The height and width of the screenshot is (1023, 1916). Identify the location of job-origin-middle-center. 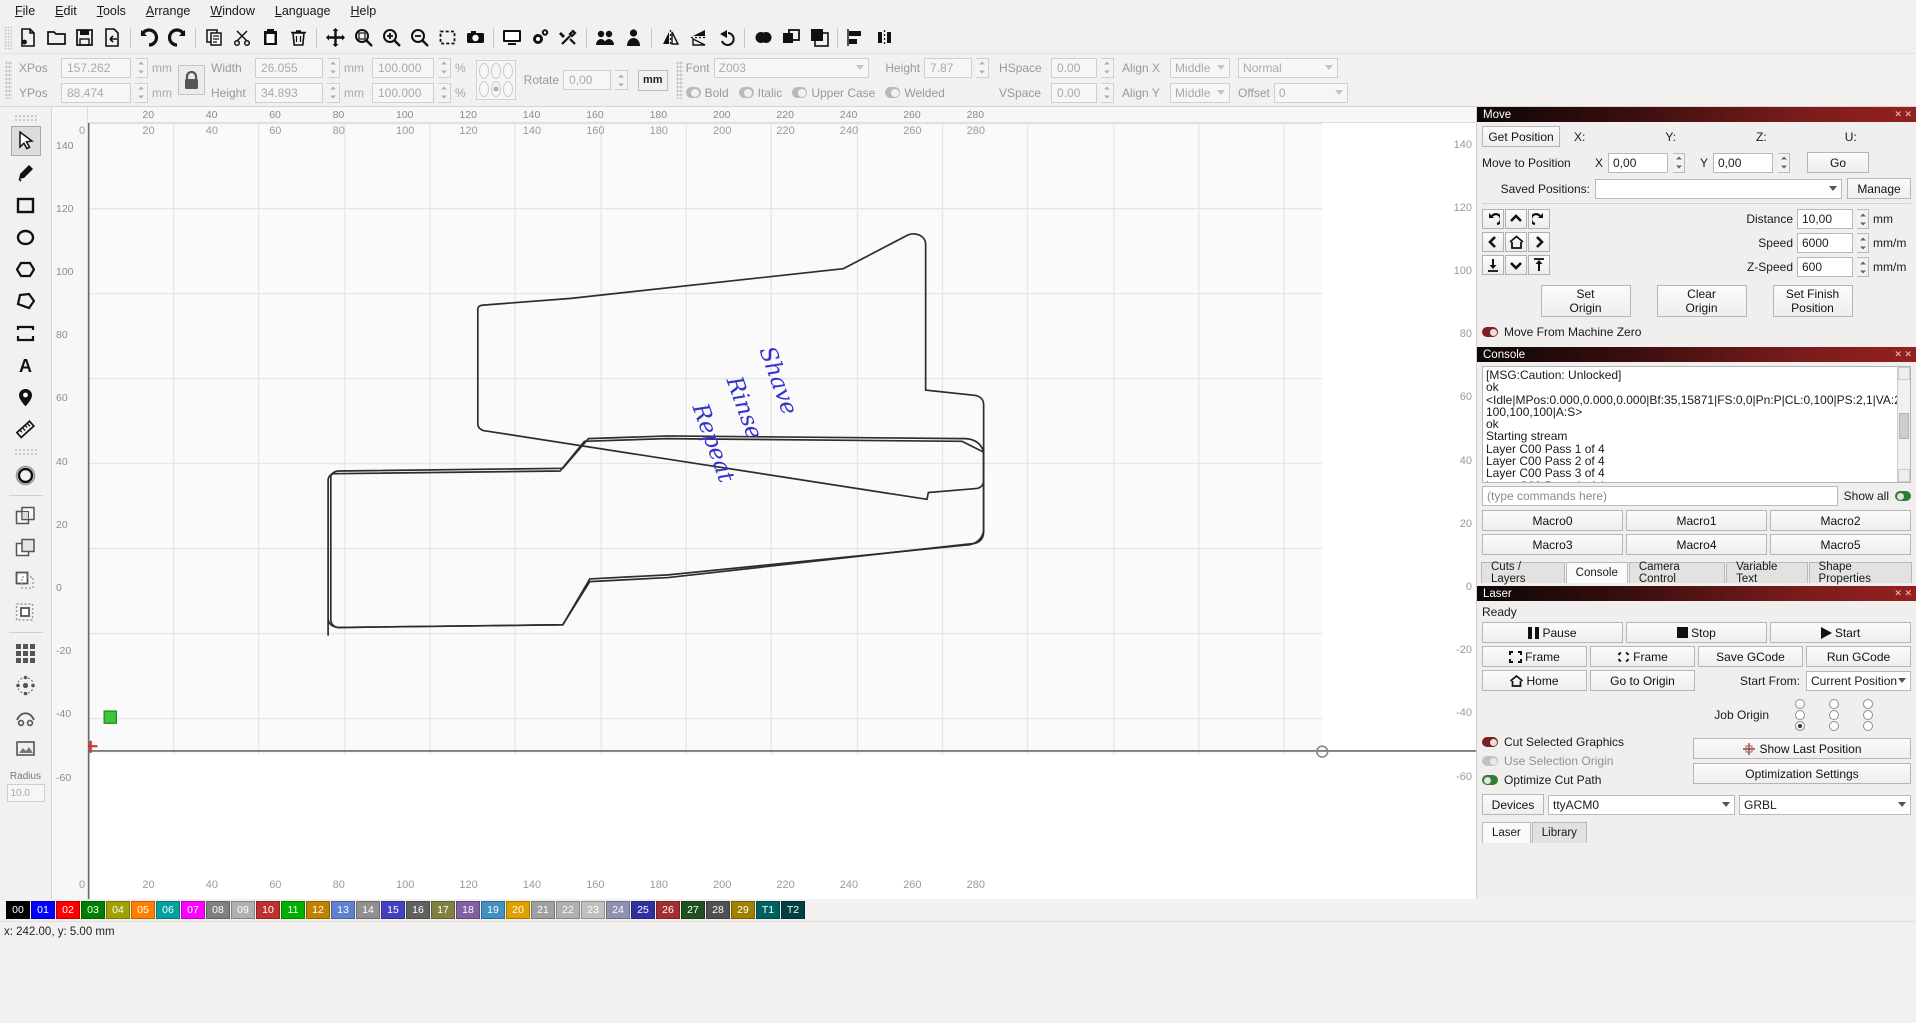
(1834, 714).